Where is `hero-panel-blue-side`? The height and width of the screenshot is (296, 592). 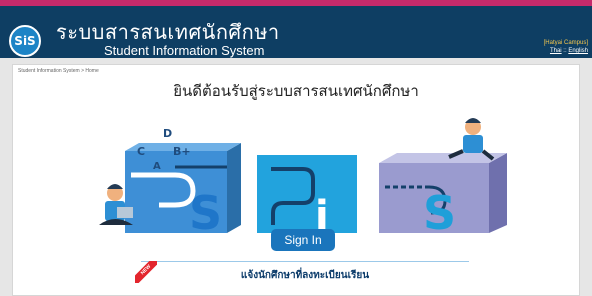 hero-panel-blue-side is located at coordinates (234, 188).